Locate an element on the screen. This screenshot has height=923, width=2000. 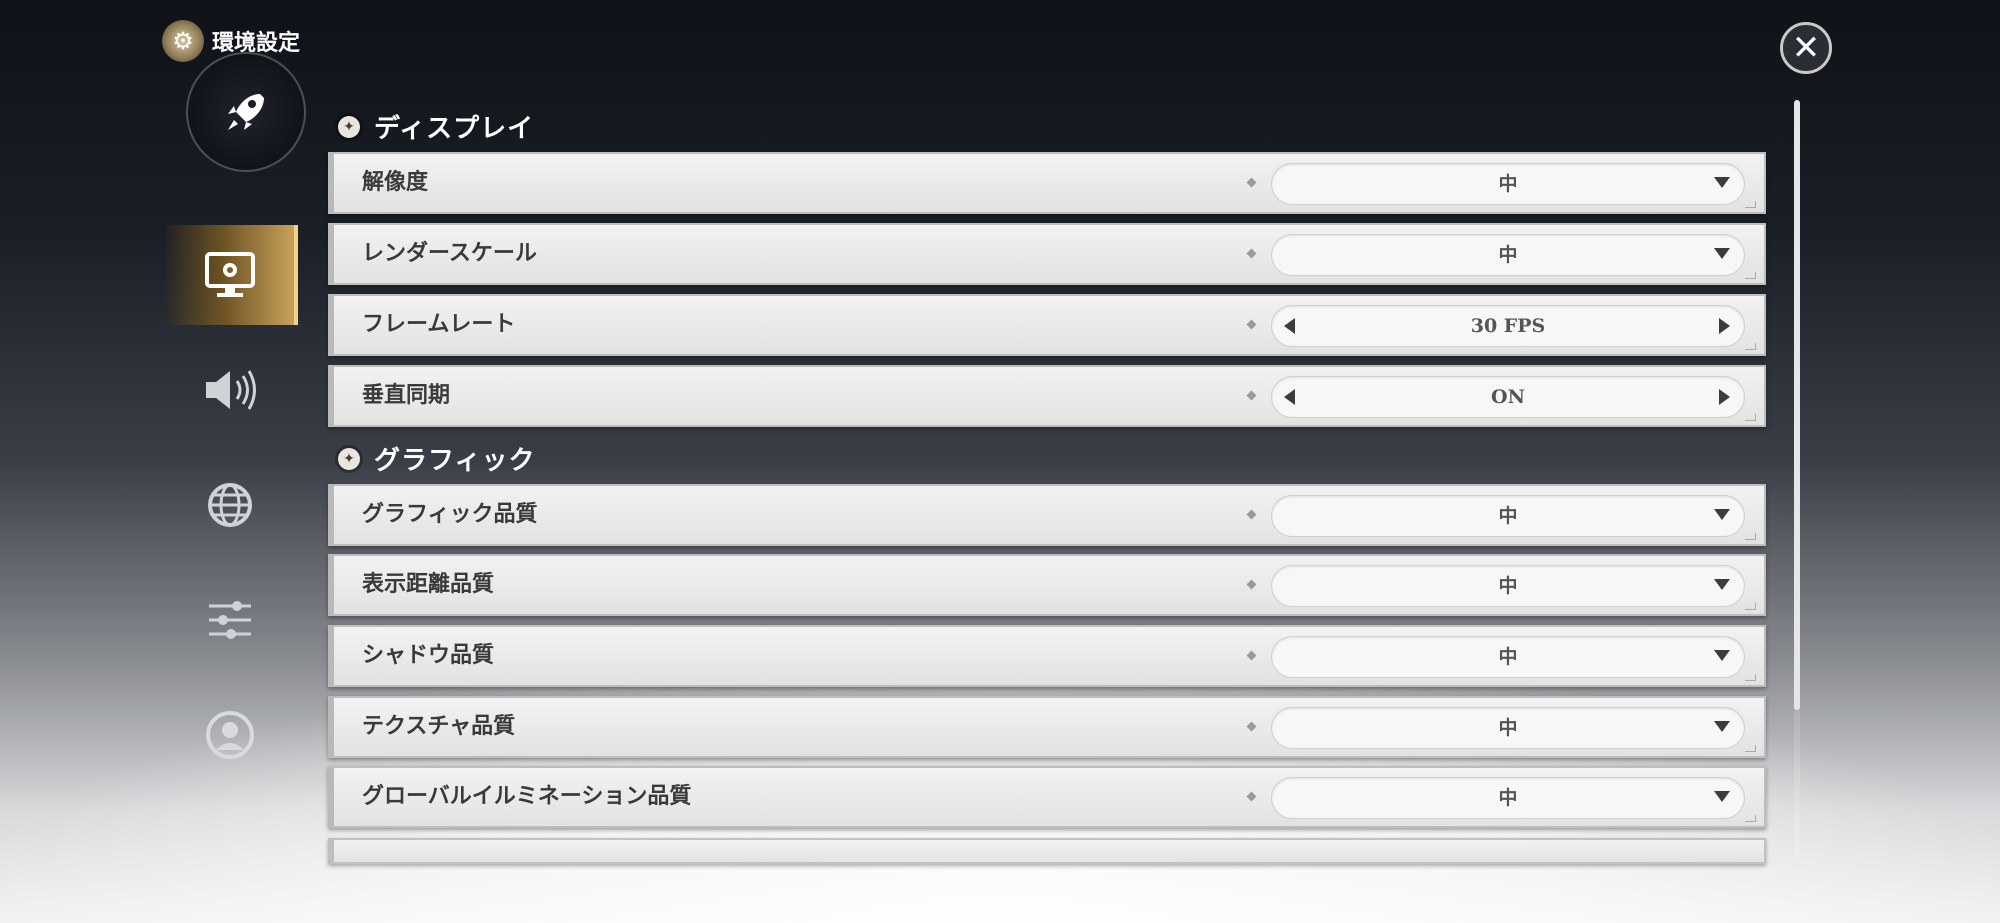
user-icon is located at coordinates (230, 735).